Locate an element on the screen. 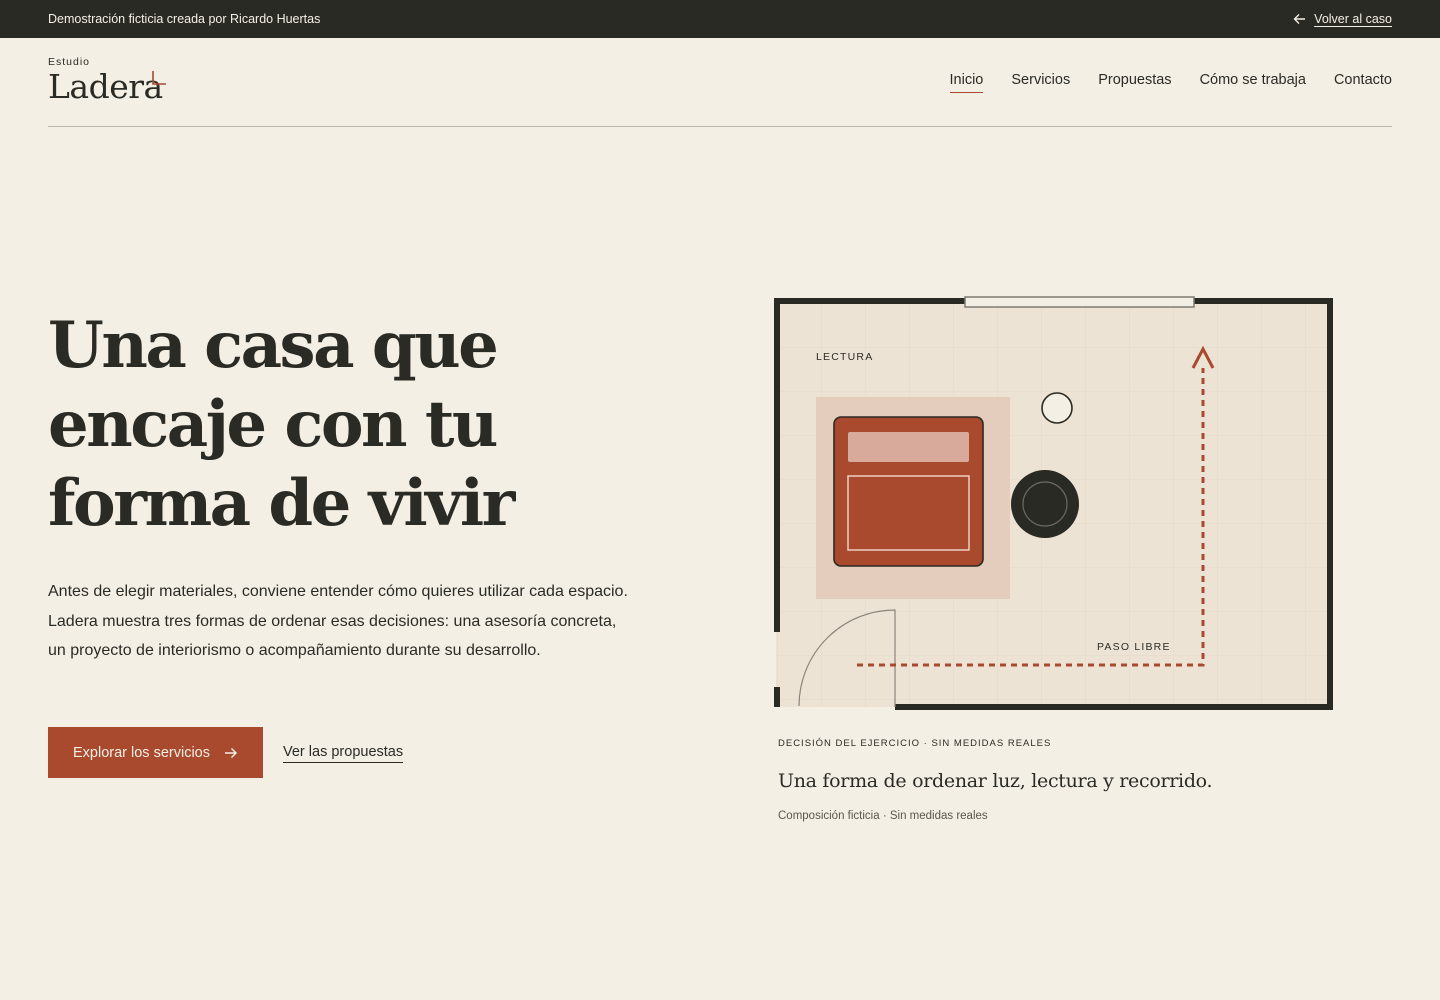 The image size is (1440, 1000). back-to-case: Volver al caso is located at coordinates (1342, 19).